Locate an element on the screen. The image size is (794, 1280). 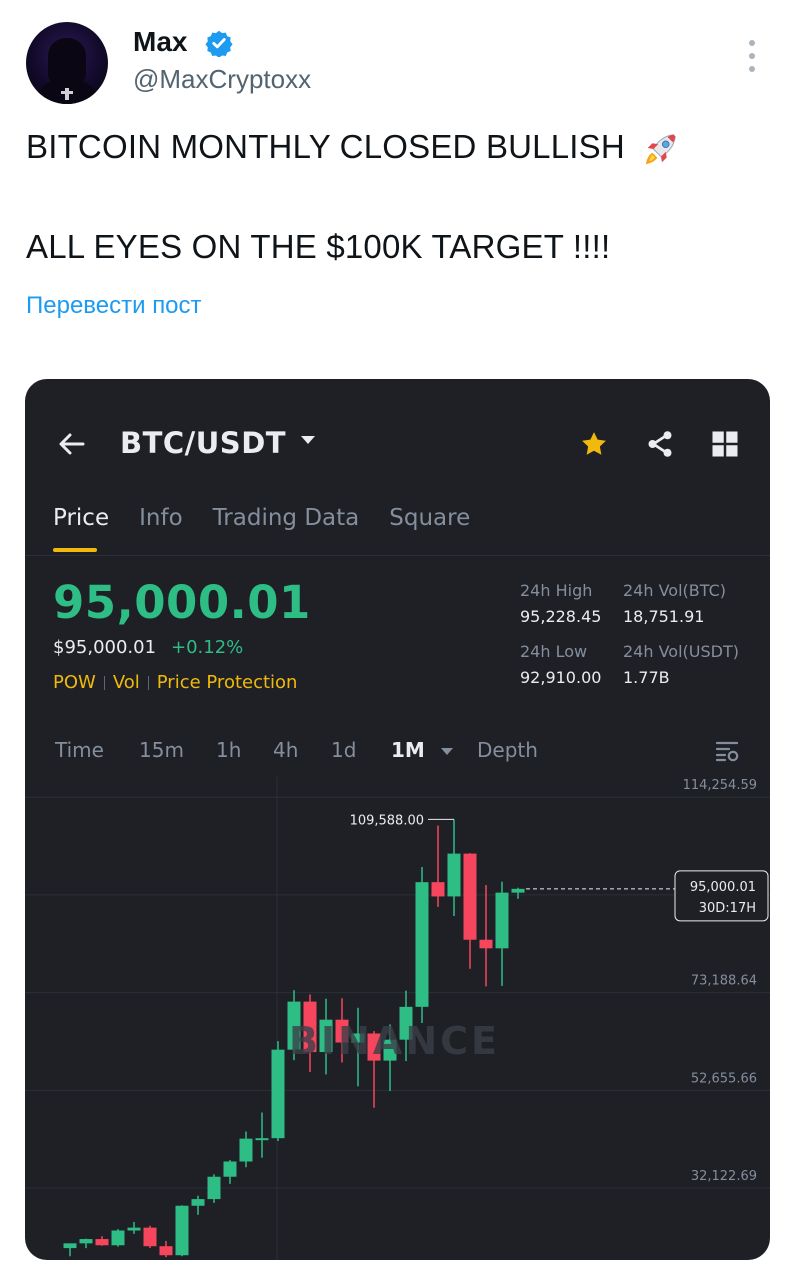
binance-watermark: BINANCE is located at coordinates (394, 1041).